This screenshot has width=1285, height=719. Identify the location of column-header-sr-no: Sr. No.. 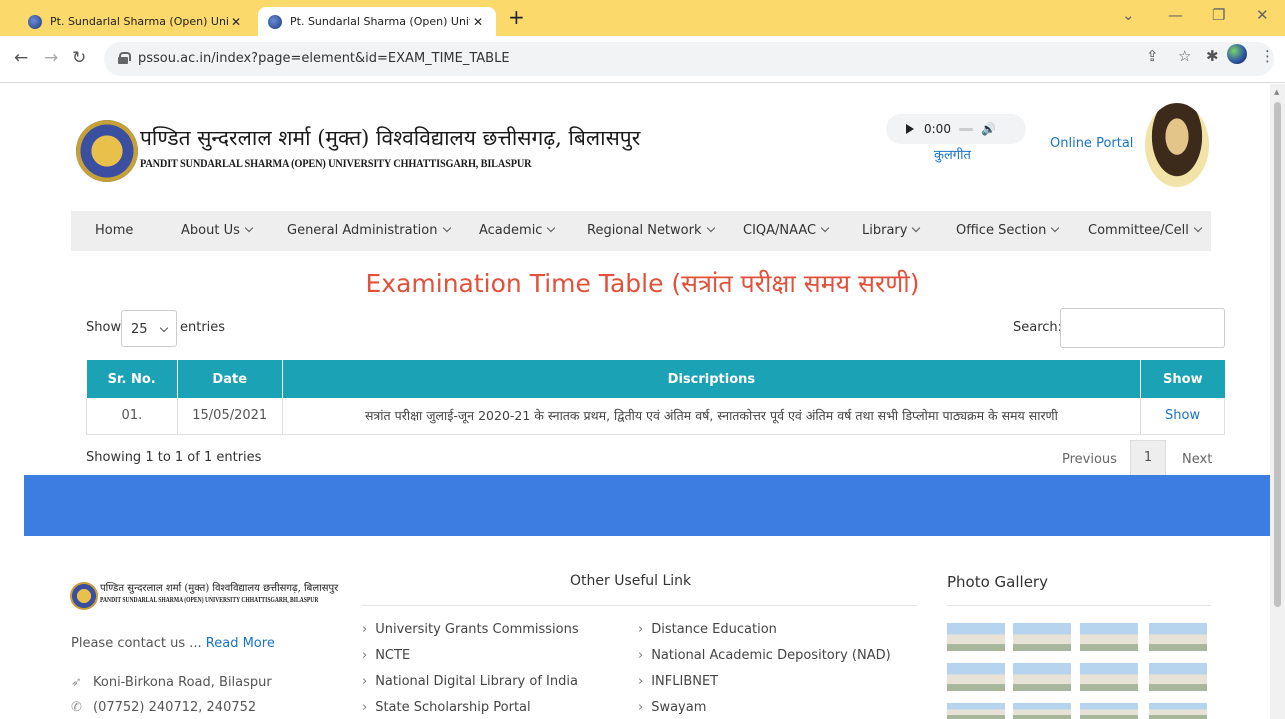
(132, 379).